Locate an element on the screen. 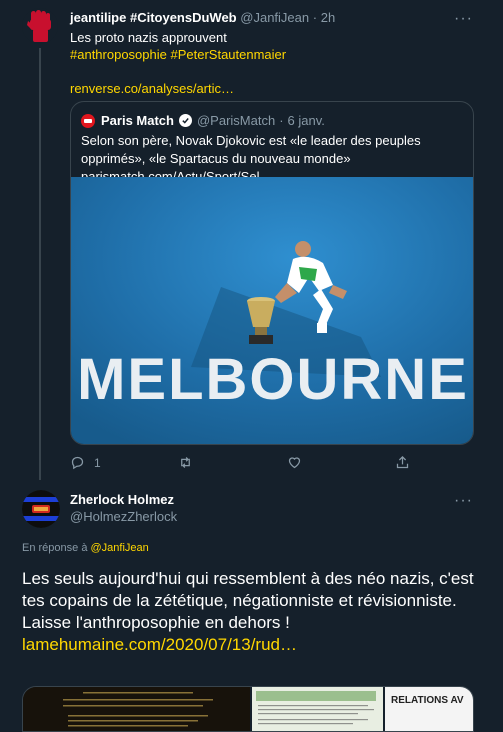 The image size is (503, 732). tweet-media: RELATIONS AV is located at coordinates (248, 709).